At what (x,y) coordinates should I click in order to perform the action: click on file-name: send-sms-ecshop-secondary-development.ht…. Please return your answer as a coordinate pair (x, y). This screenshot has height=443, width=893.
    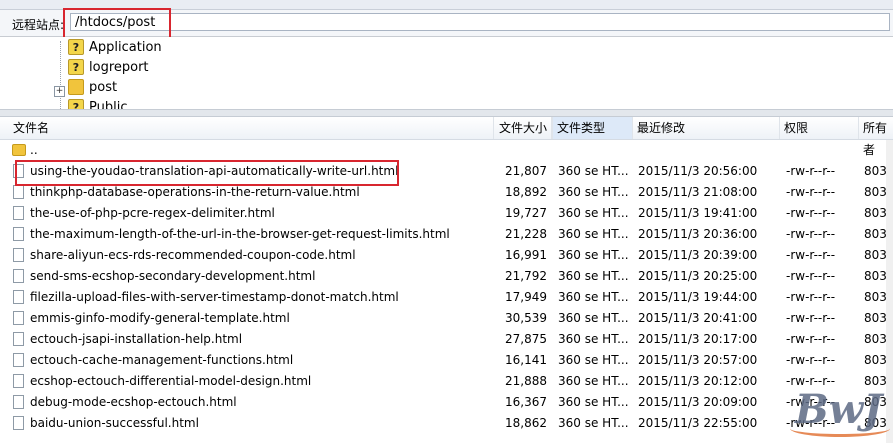
    Looking at the image, I should click on (173, 276).